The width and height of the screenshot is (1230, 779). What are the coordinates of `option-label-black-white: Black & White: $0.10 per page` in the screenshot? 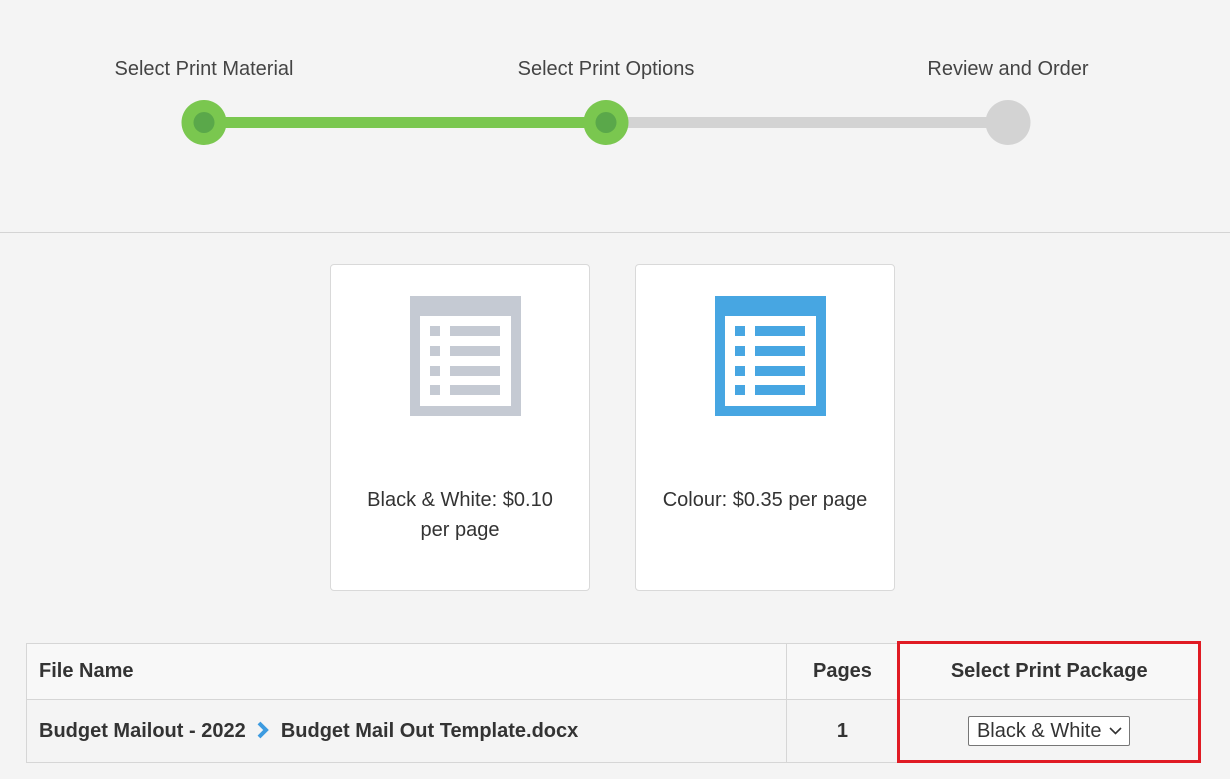 It's located at (460, 515).